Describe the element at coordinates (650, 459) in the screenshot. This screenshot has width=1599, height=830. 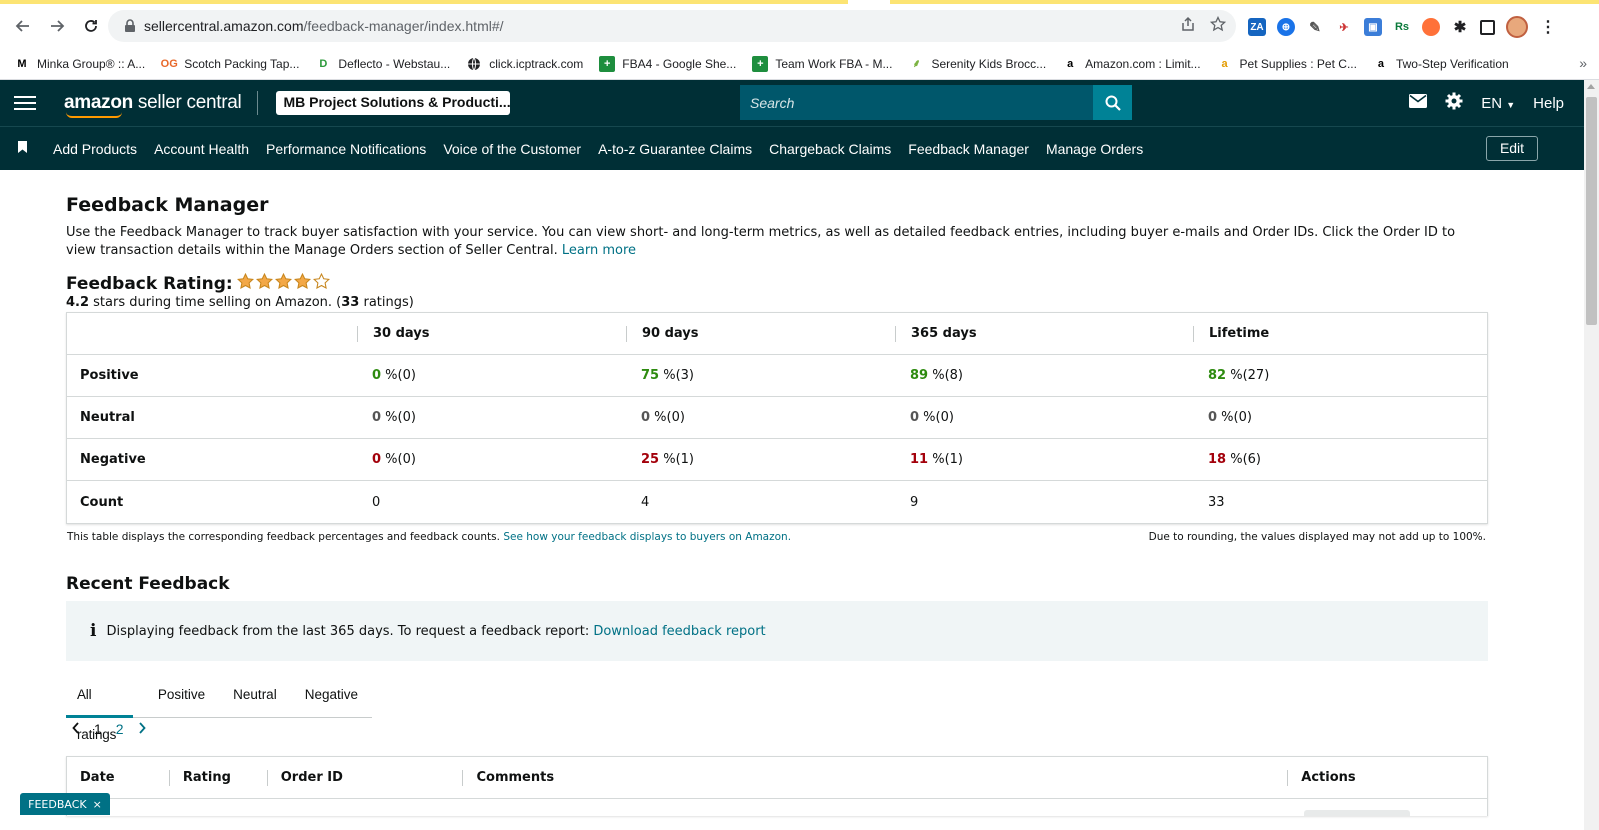
I see `metrics-percent: 25` at that location.